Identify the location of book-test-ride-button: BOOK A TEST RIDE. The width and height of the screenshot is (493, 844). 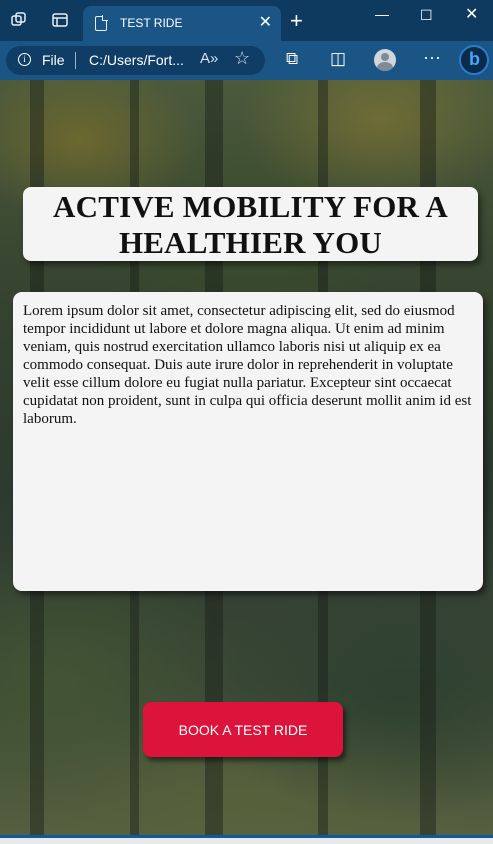
(243, 729).